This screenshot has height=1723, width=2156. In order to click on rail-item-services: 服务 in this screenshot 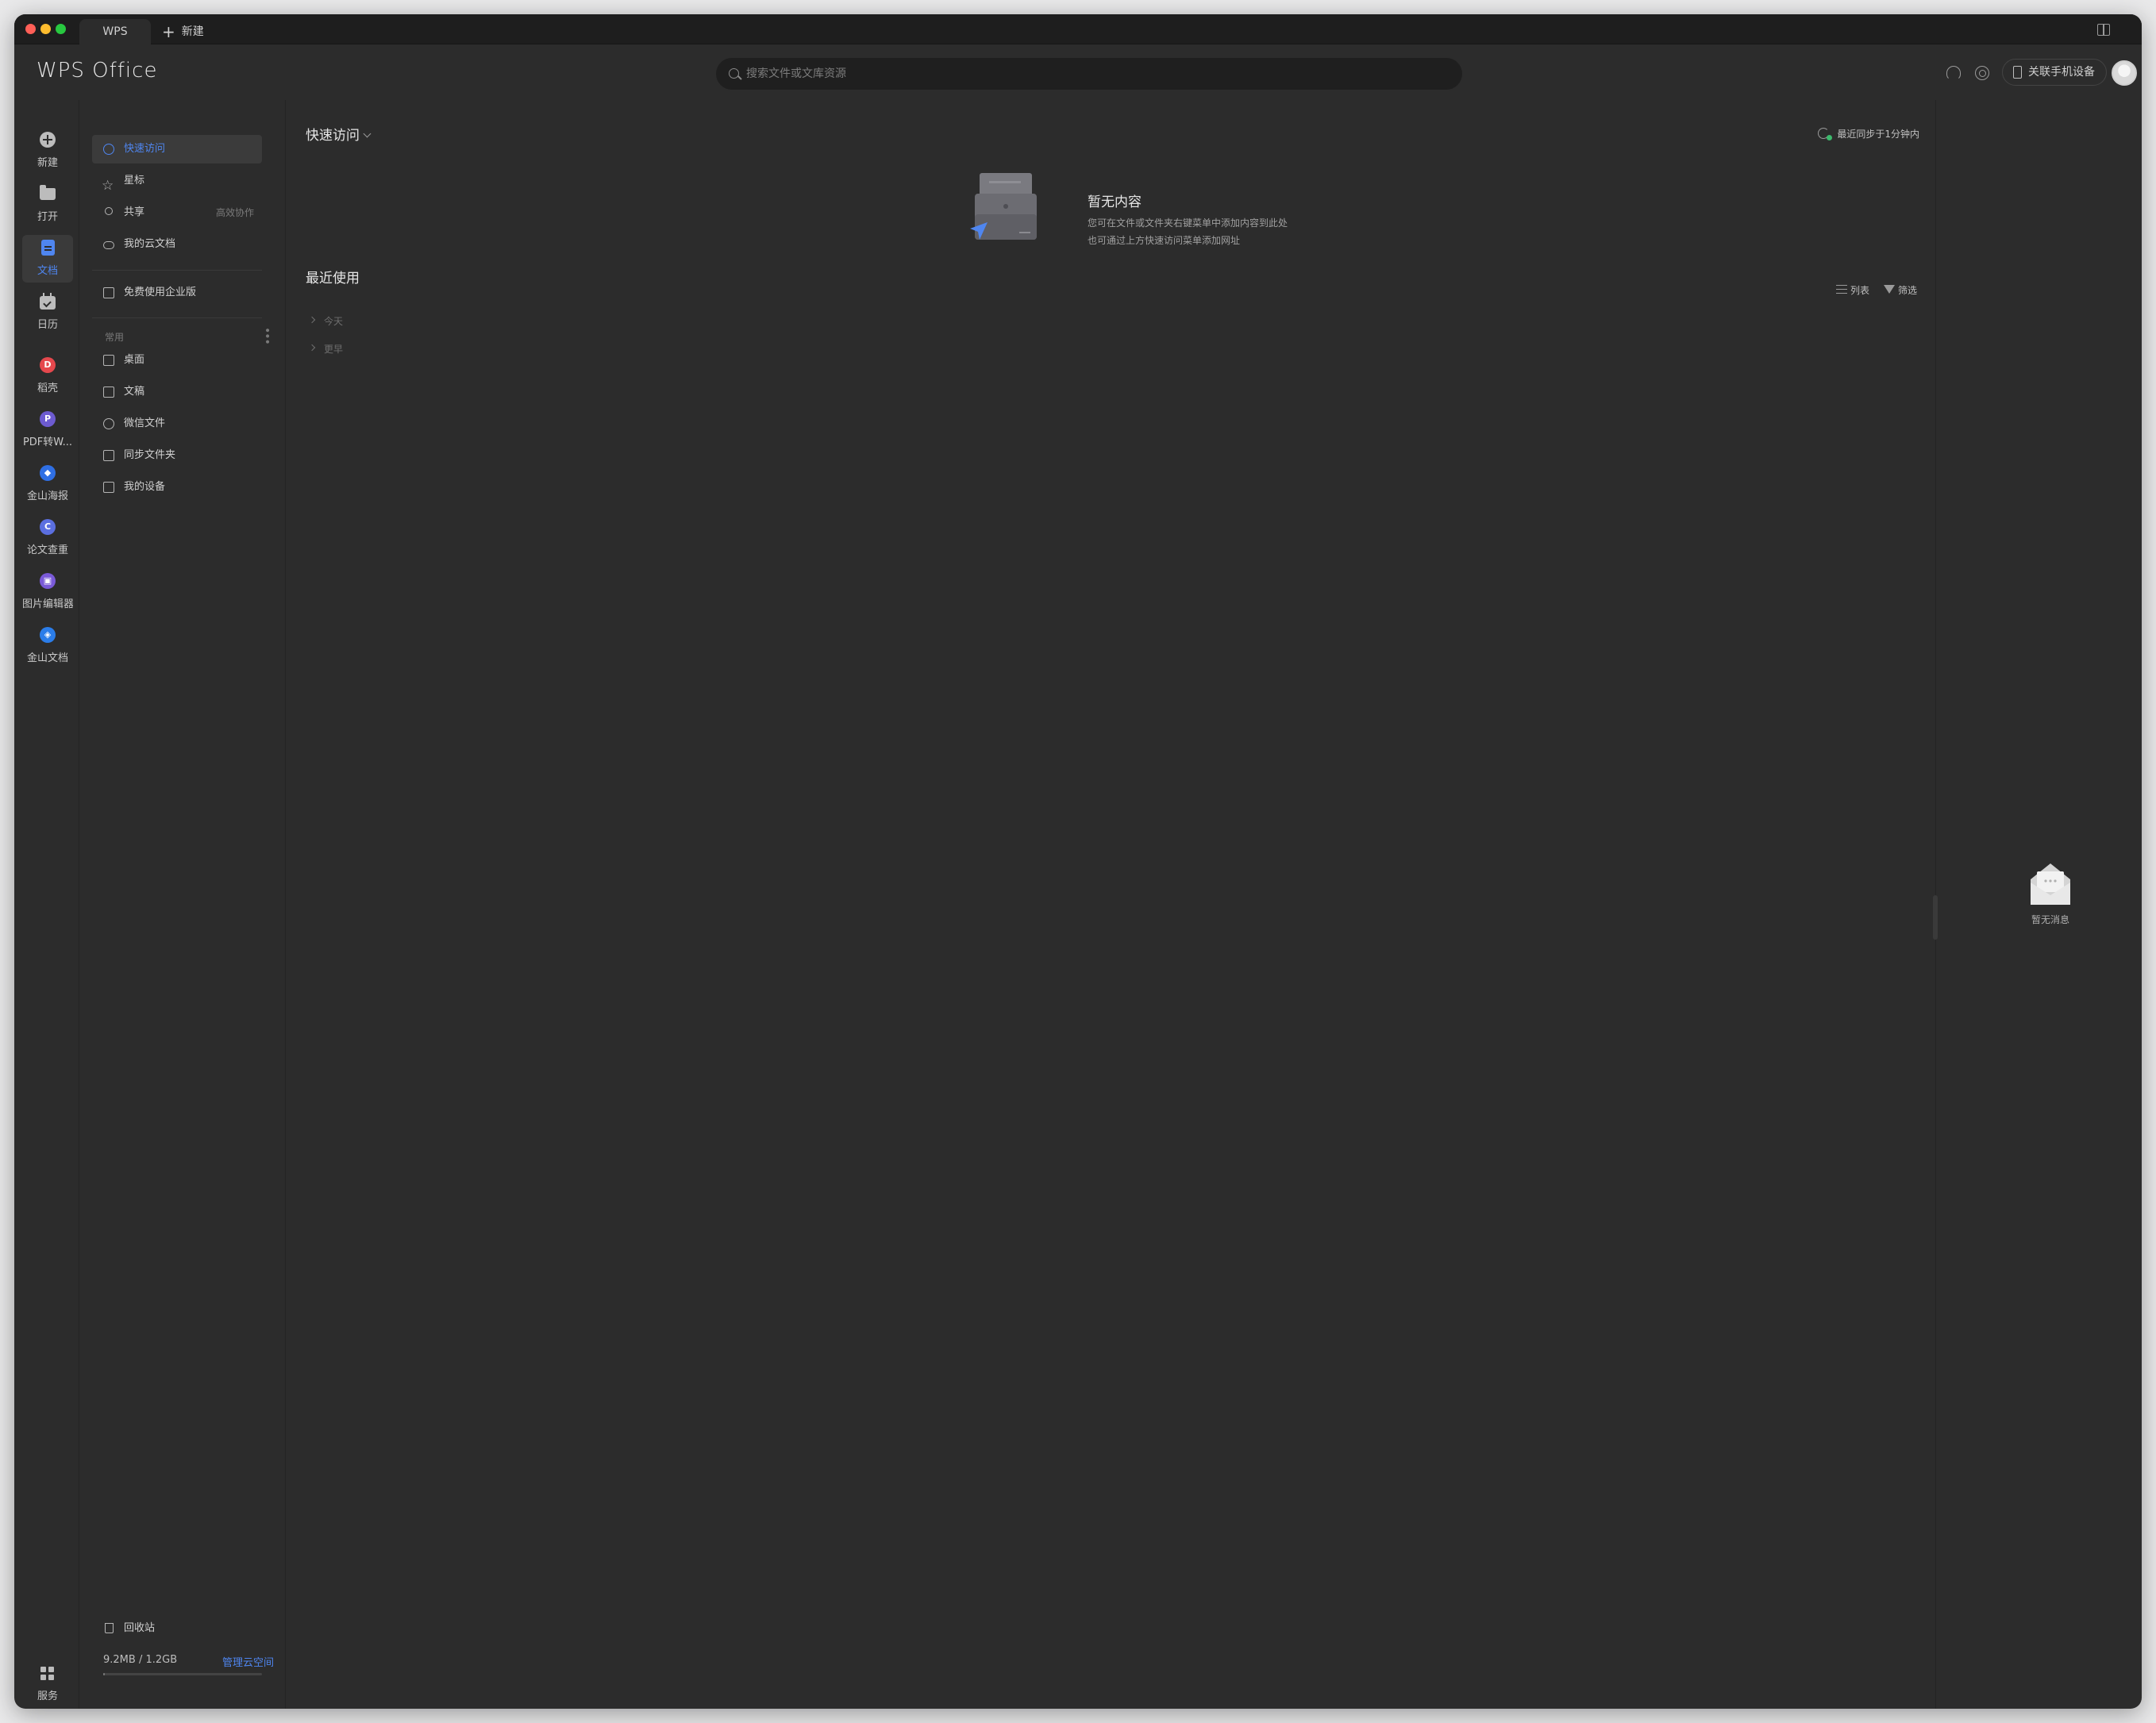, I will do `click(47, 1684)`.